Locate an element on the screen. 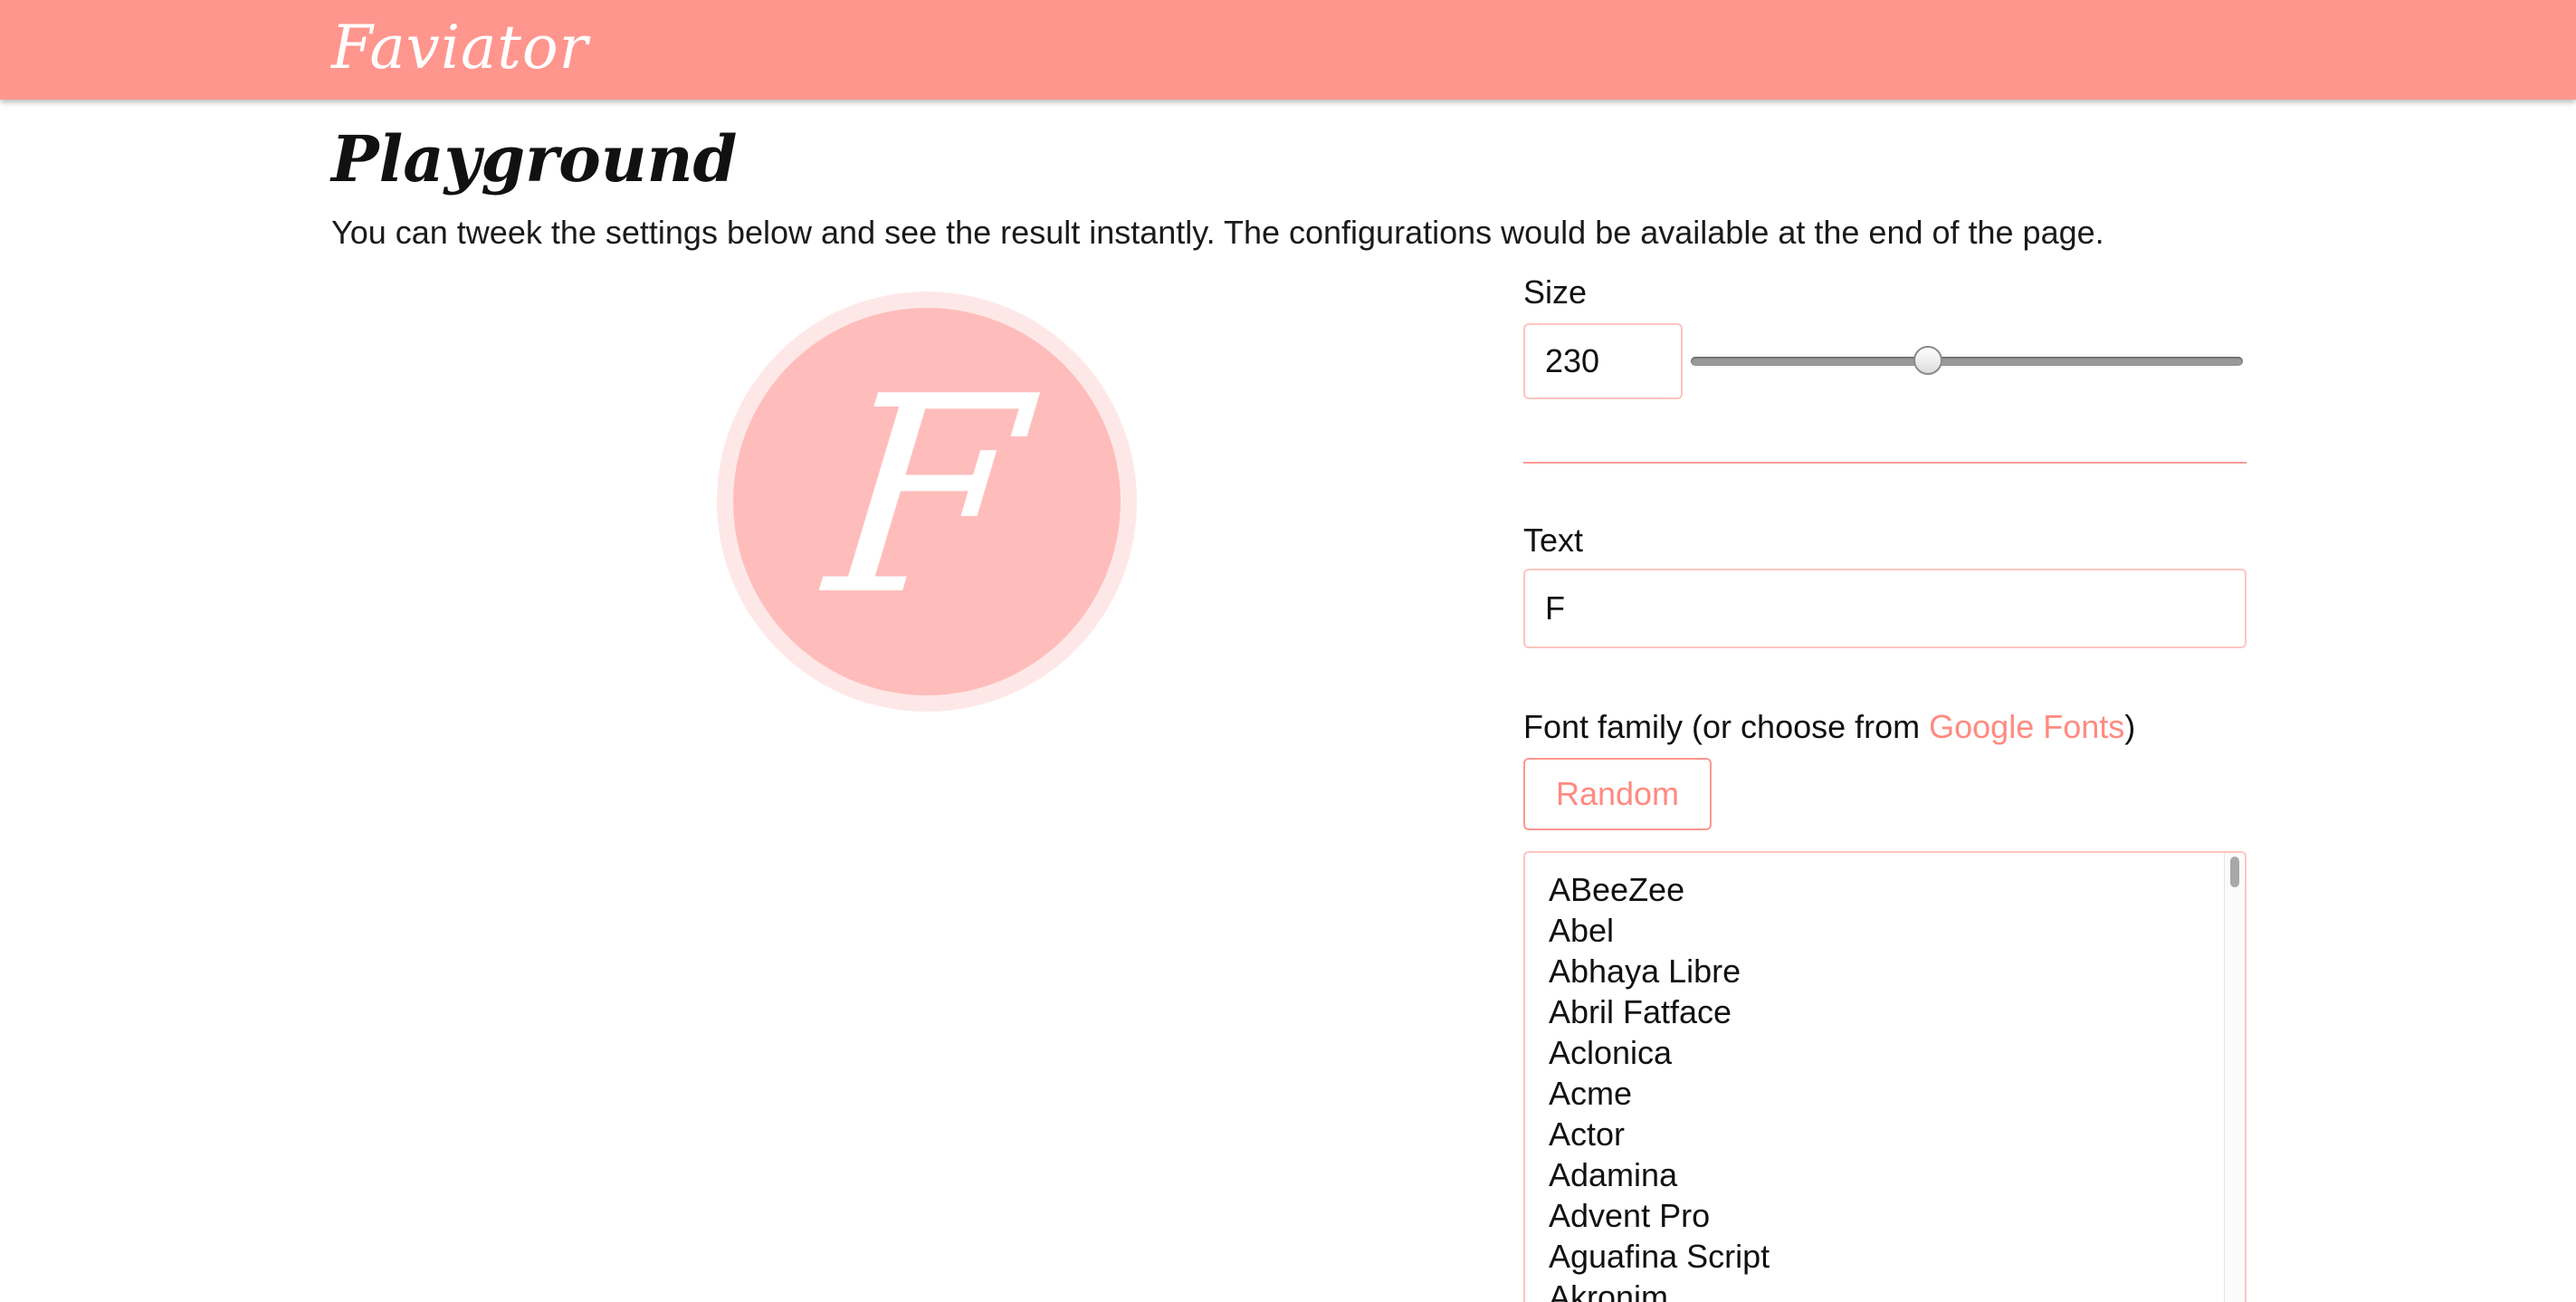 The width and height of the screenshot is (2576, 1302). size-slider is located at coordinates (1967, 361).